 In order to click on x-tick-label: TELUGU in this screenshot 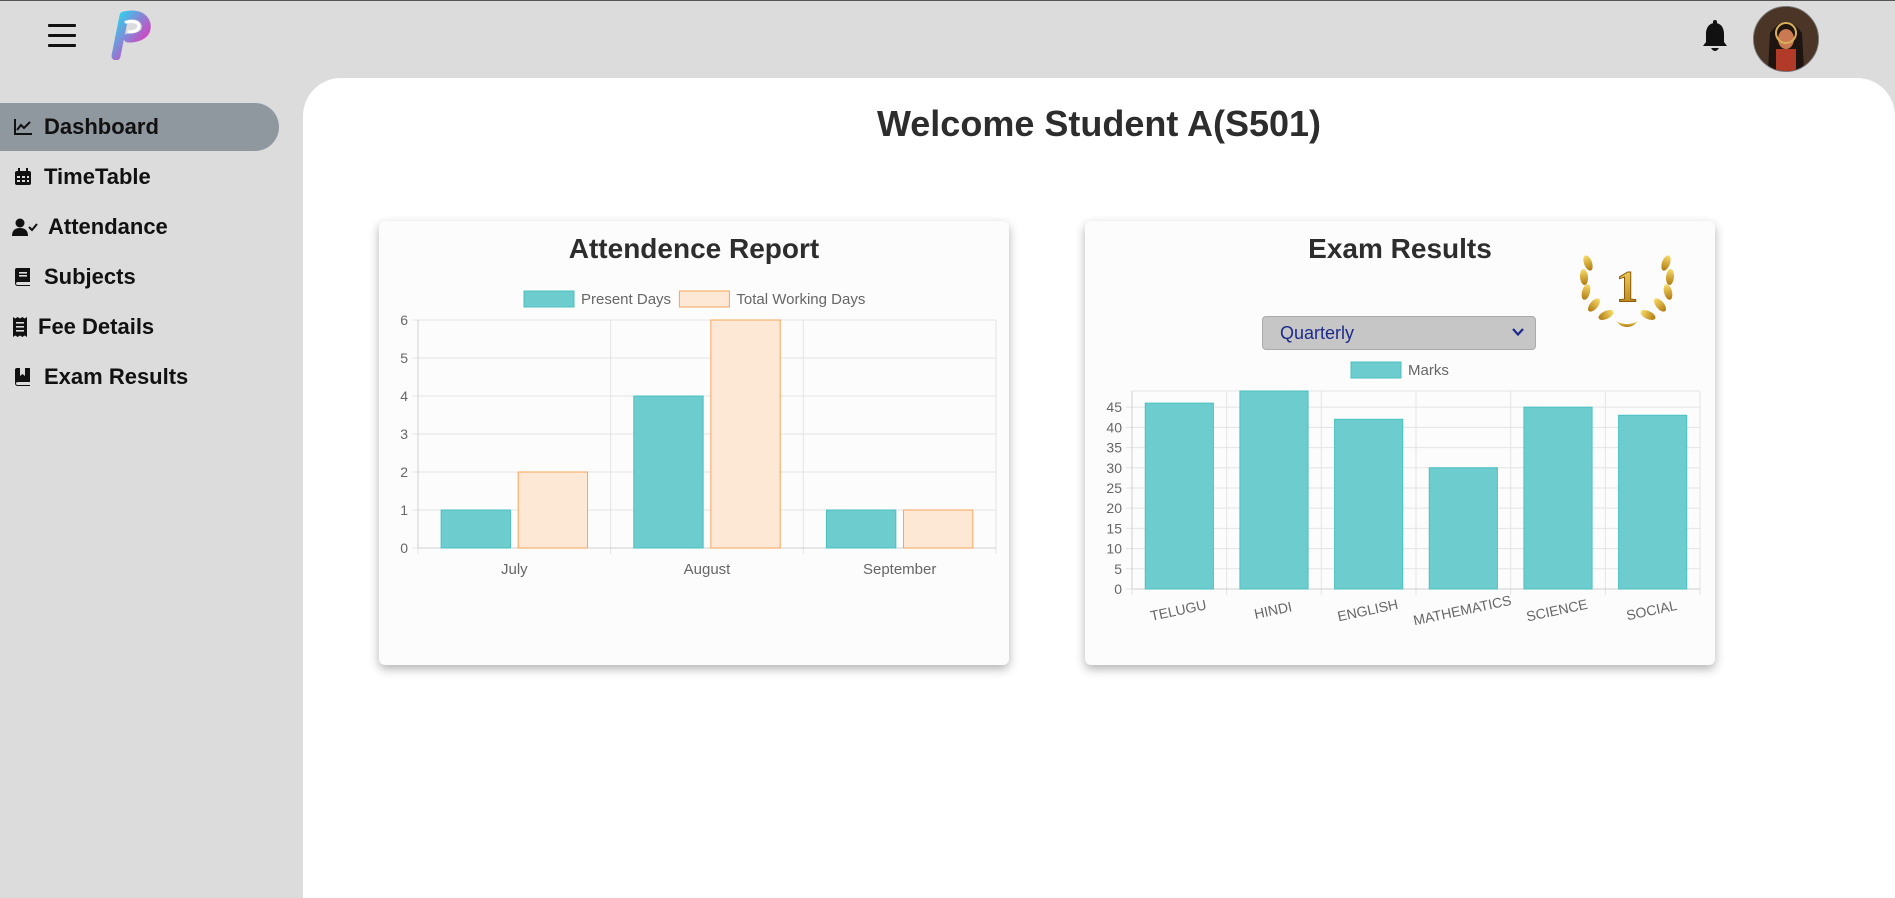, I will do `click(1178, 609)`.